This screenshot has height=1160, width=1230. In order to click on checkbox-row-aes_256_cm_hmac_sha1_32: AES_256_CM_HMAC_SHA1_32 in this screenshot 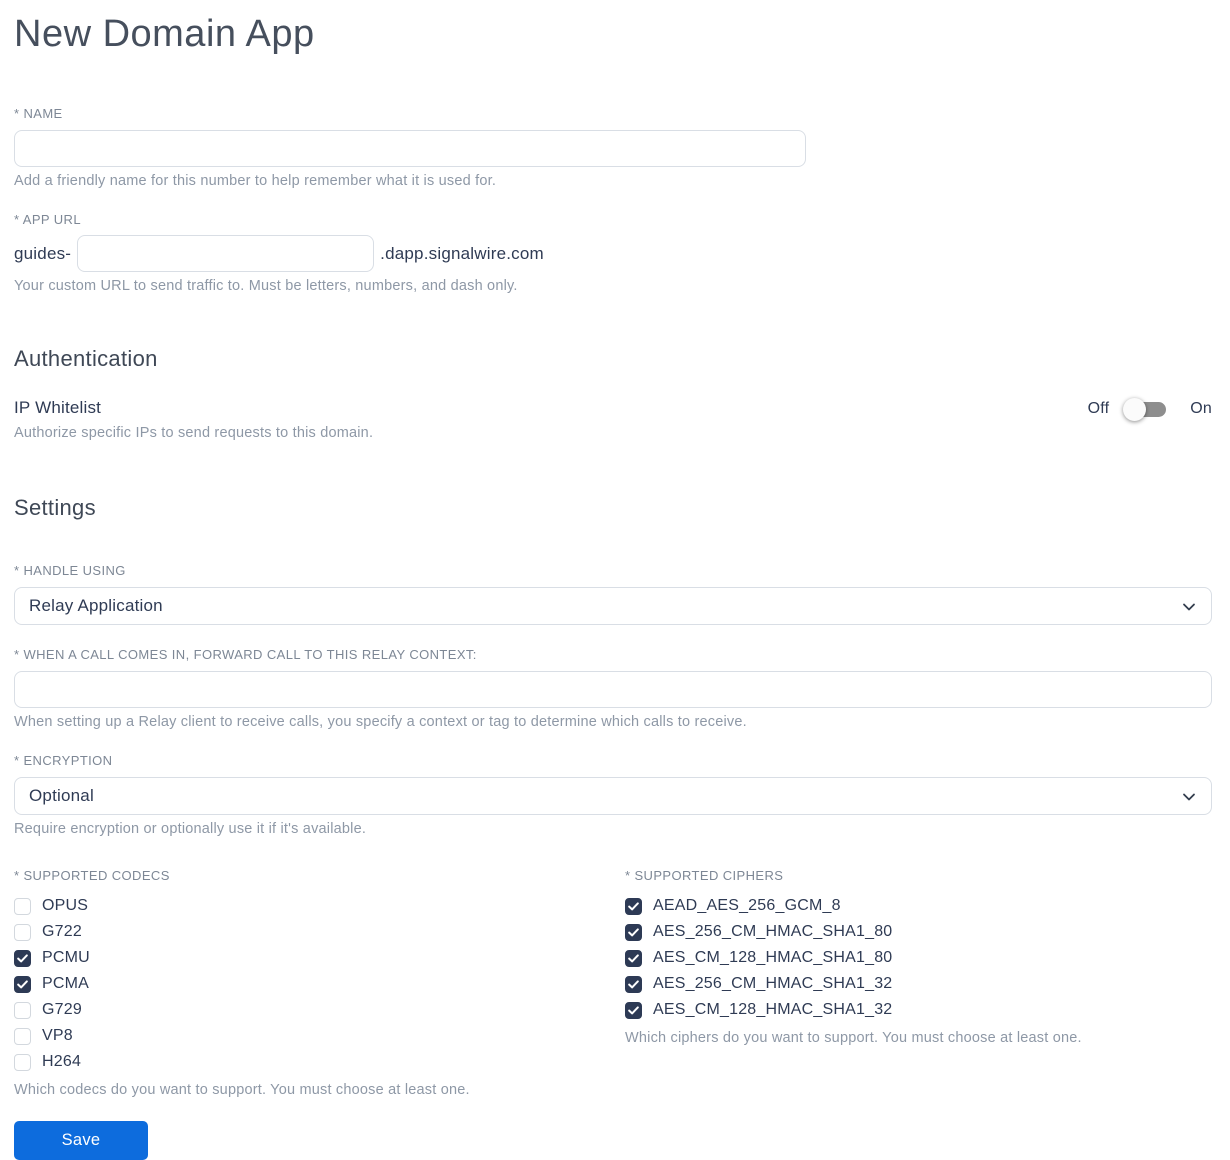, I will do `click(918, 984)`.